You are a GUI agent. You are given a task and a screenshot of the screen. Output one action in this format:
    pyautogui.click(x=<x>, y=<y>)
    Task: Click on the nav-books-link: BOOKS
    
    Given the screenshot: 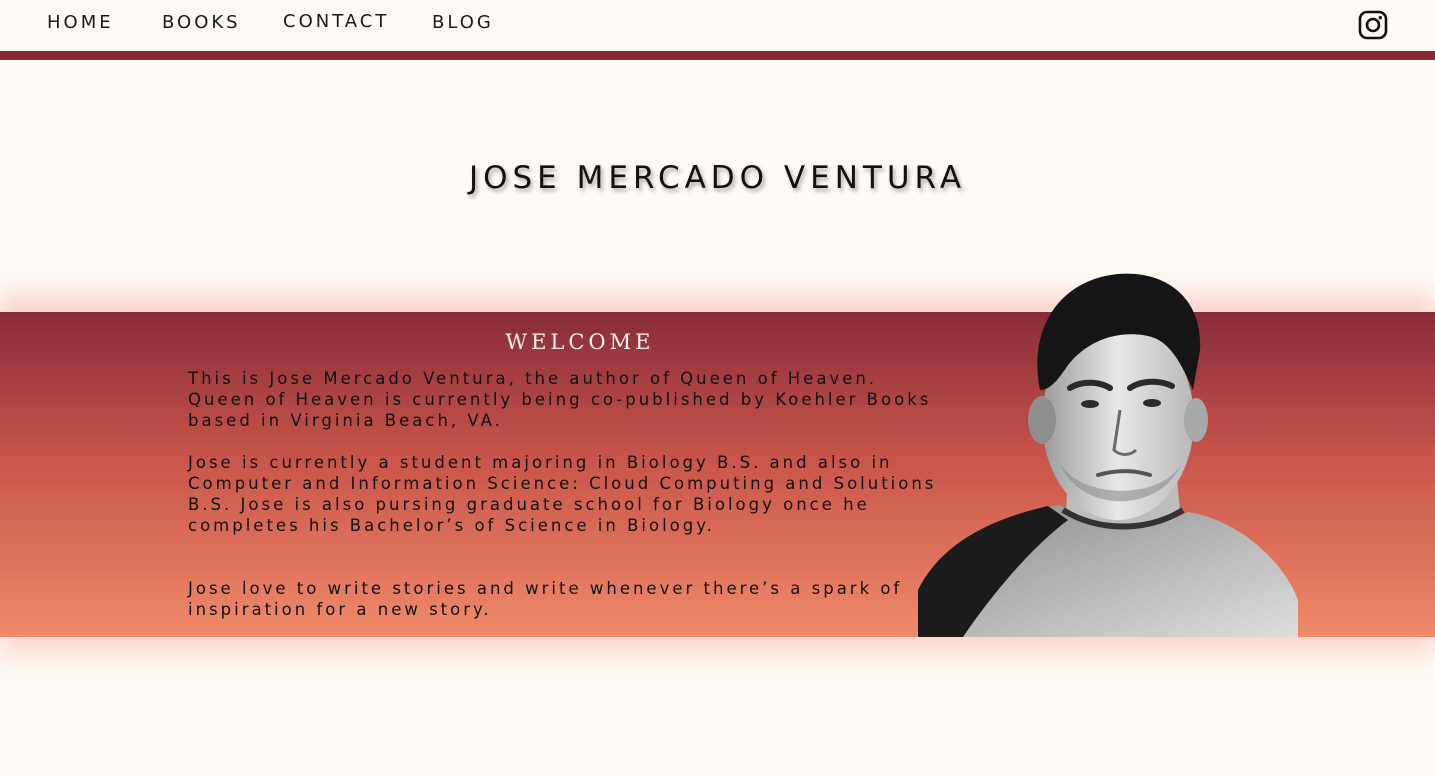 What is the action you would take?
    pyautogui.click(x=201, y=22)
    